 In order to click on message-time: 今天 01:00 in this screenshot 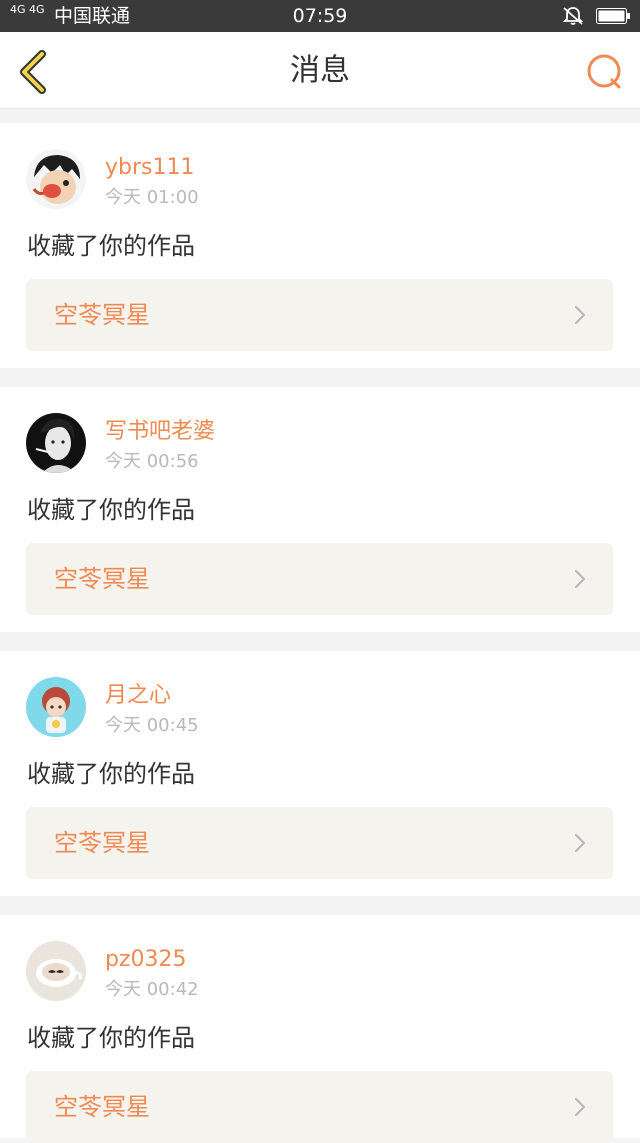, I will do `click(152, 197)`.